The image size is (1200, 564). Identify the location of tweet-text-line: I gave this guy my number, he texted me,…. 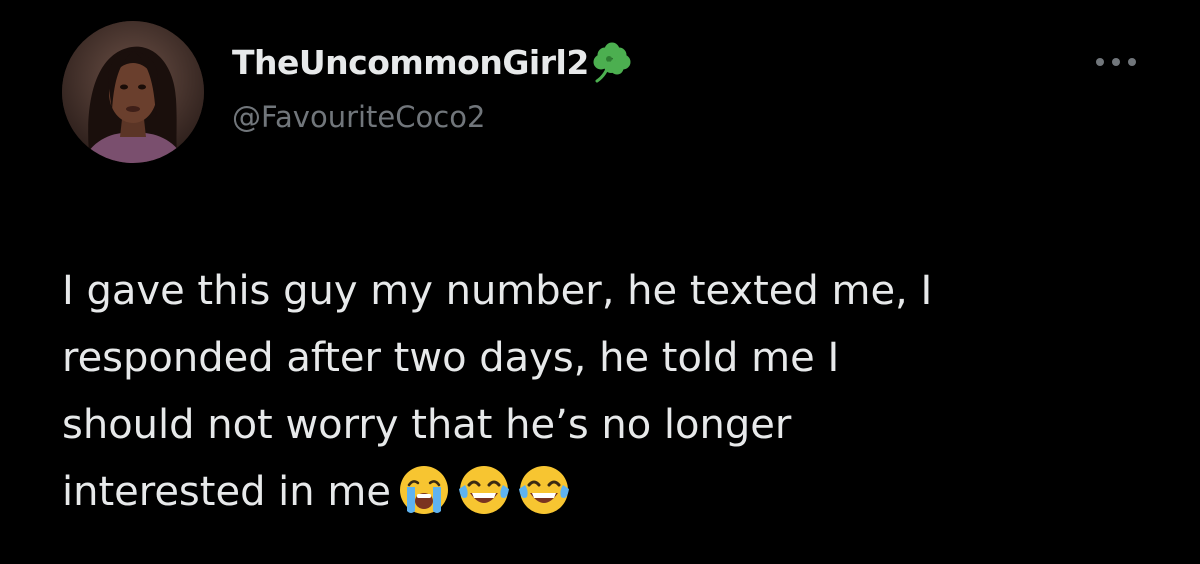
(497, 291).